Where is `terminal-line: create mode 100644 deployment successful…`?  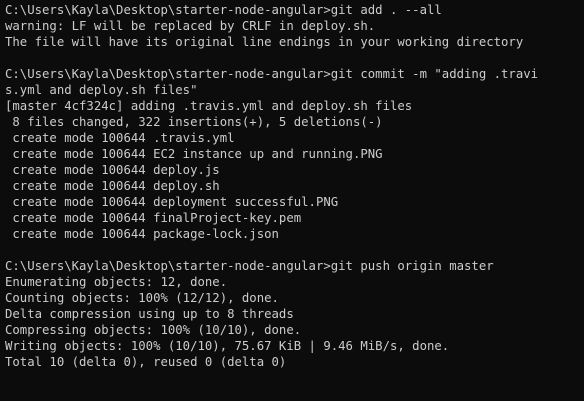 terminal-line: create mode 100644 deployment successful… is located at coordinates (172, 202).